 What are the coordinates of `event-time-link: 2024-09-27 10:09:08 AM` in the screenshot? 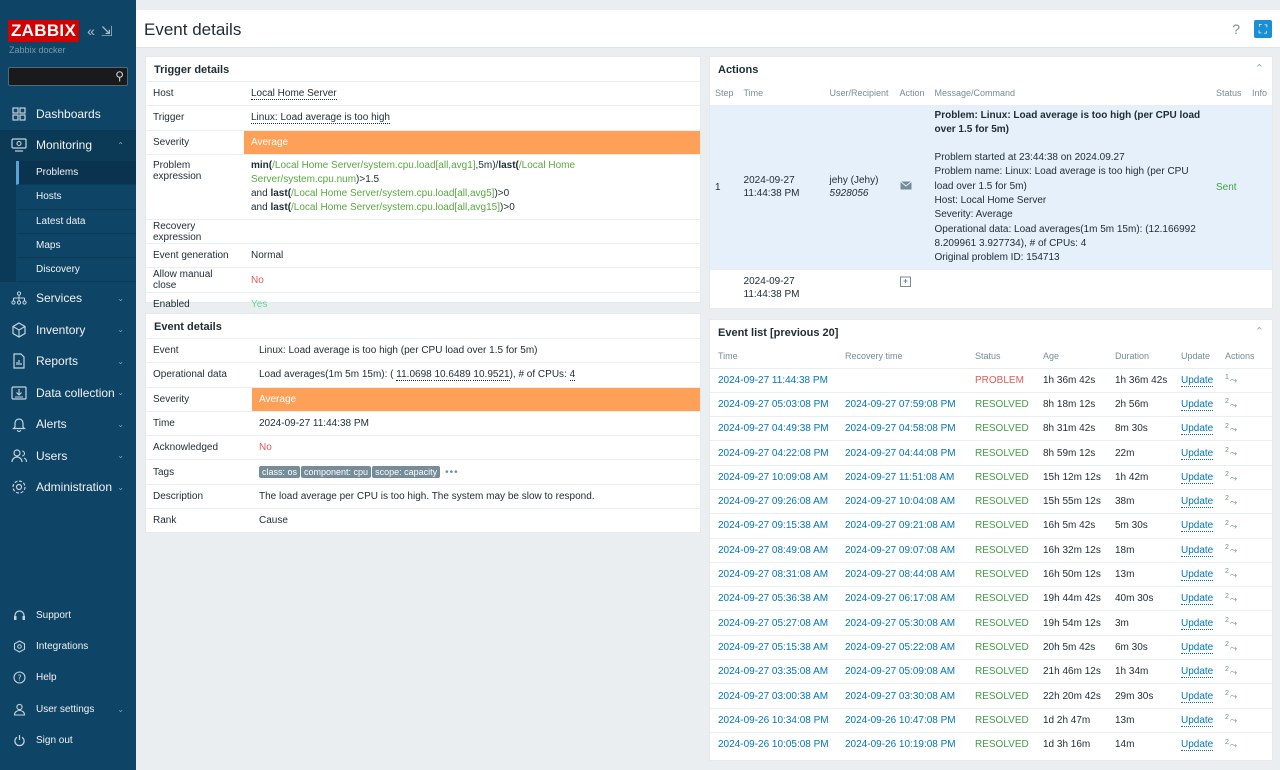 It's located at (773, 477).